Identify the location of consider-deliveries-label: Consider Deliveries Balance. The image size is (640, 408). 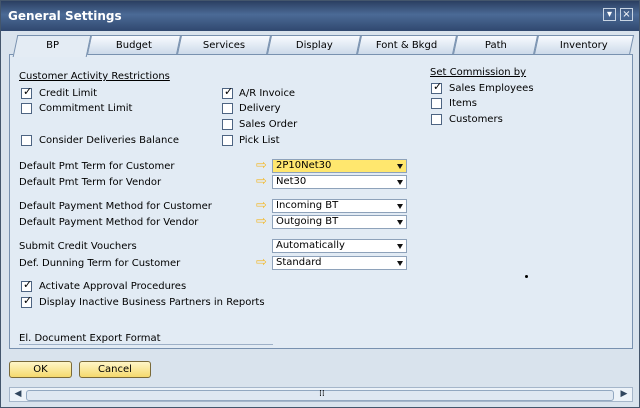
(109, 140).